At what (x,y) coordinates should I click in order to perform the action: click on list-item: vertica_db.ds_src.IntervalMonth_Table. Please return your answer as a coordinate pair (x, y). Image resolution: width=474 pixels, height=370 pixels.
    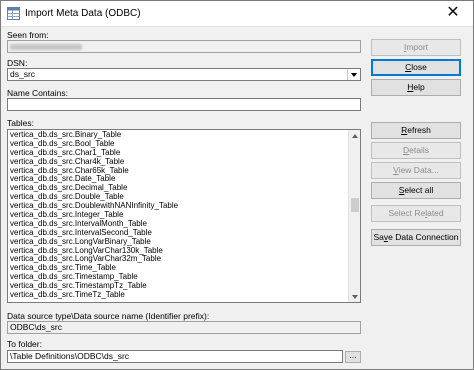
    Looking at the image, I should click on (178, 224).